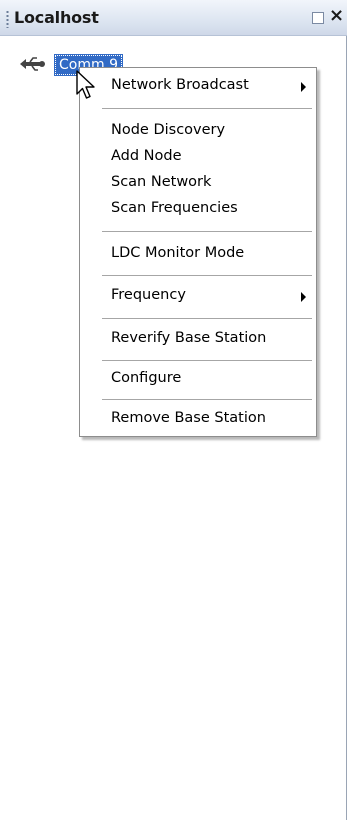 The width and height of the screenshot is (347, 820). I want to click on menu-item-ldc-monitor-mode: LDC Monitor Mode, so click(198, 255).